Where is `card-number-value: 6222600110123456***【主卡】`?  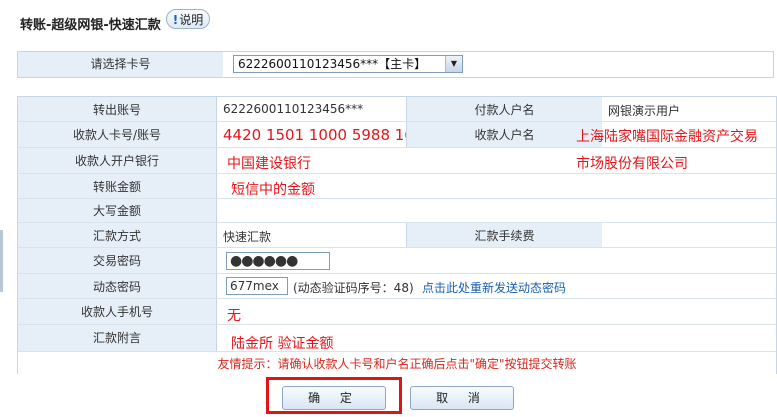
card-number-value: 6222600110123456***【主卡】 is located at coordinates (332, 64).